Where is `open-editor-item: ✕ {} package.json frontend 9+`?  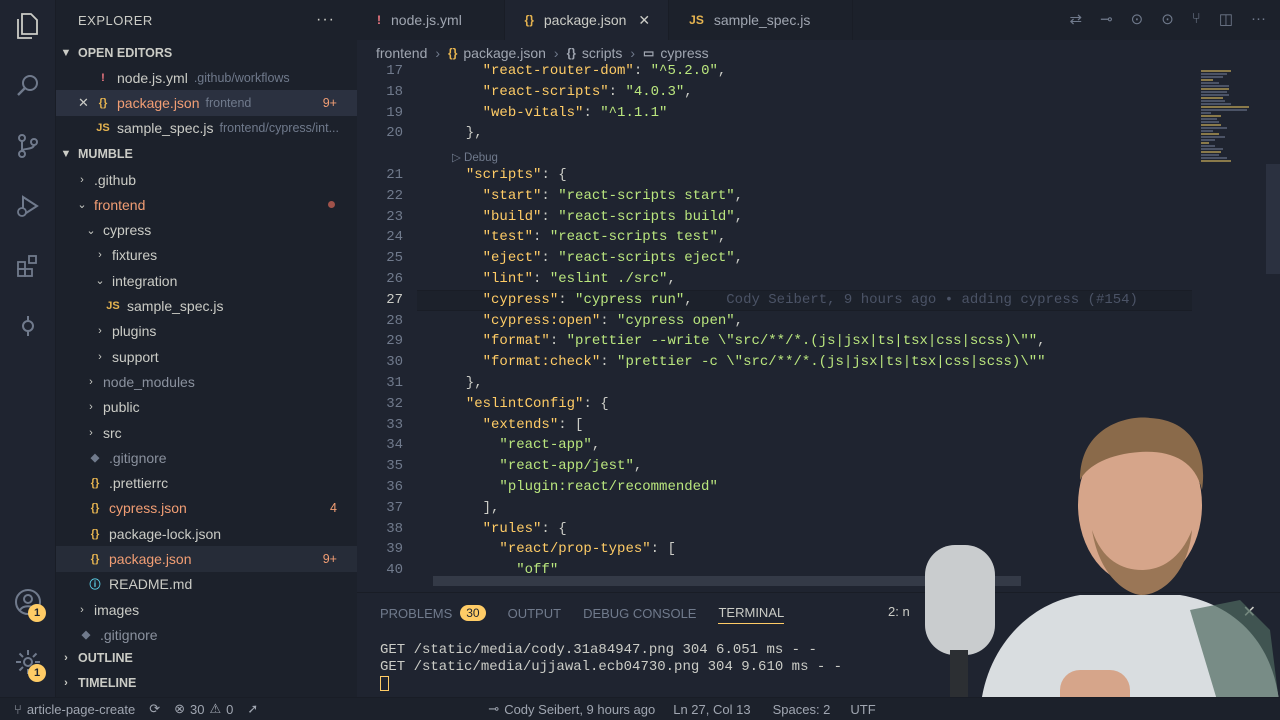
open-editor-item: ✕ {} package.json frontend 9+ is located at coordinates (206, 103).